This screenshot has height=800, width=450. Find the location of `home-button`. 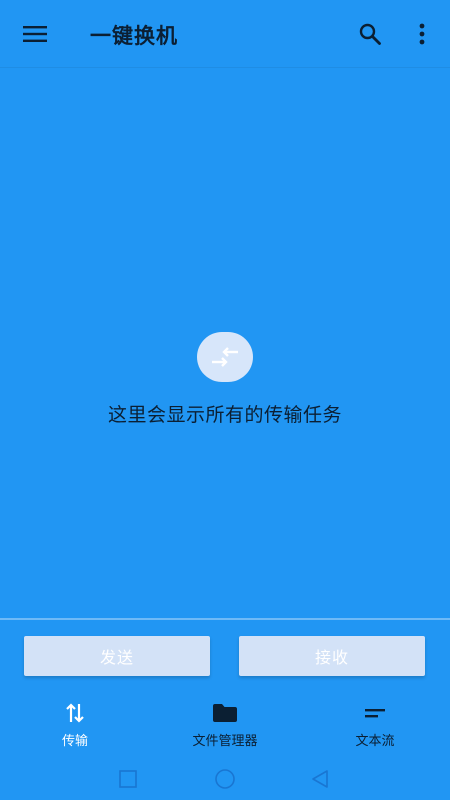

home-button is located at coordinates (225, 779).